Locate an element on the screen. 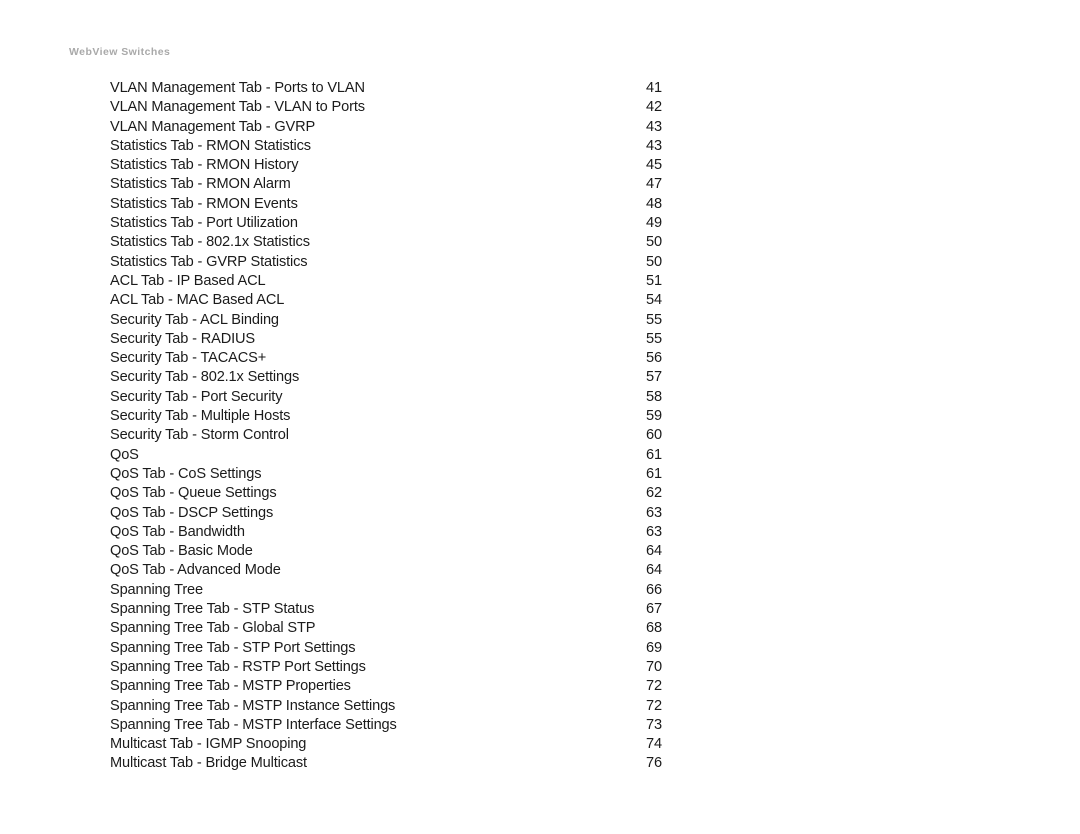 Image resolution: width=1080 pixels, height=834 pixels. toc-entry-page-number: 72 is located at coordinates (654, 705).